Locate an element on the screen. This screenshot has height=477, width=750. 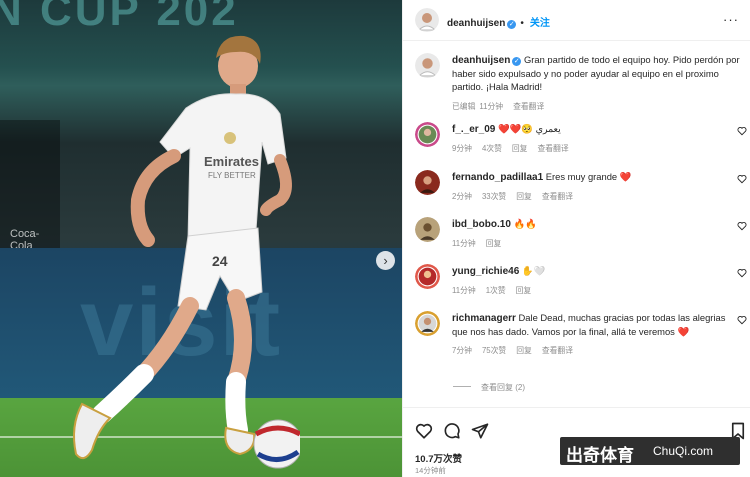
comment-username: ibd_bobo.10 is located at coordinates (481, 224).